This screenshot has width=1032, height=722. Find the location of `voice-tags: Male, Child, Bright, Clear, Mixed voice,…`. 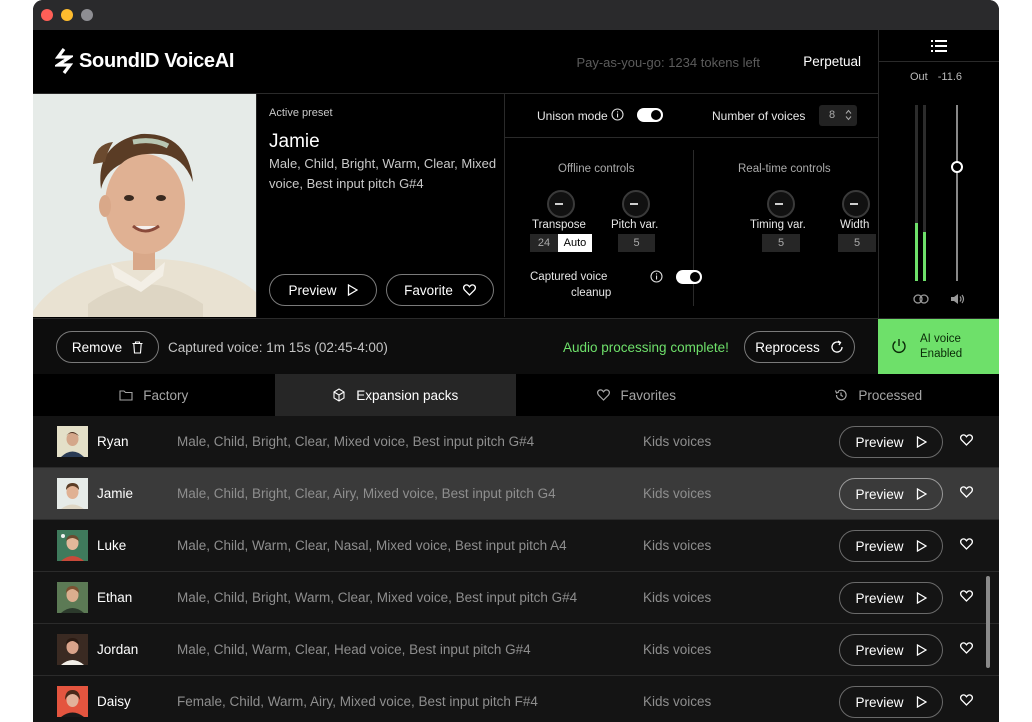

voice-tags: Male, Child, Bright, Clear, Mixed voice,… is located at coordinates (356, 441).